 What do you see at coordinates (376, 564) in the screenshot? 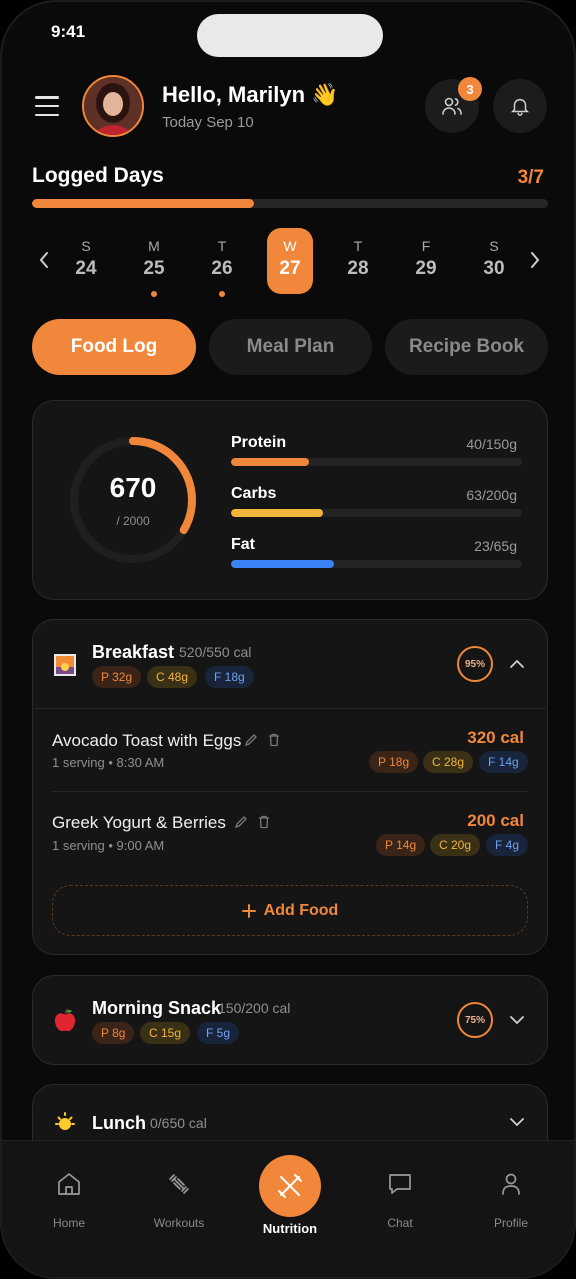
I see `fat-bar` at bounding box center [376, 564].